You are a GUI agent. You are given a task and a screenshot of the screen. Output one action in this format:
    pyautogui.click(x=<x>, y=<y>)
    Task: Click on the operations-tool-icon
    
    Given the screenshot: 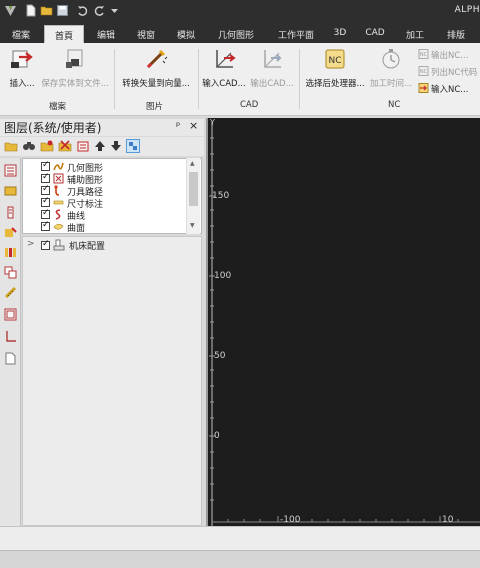 What is the action you would take?
    pyautogui.click(x=10, y=252)
    